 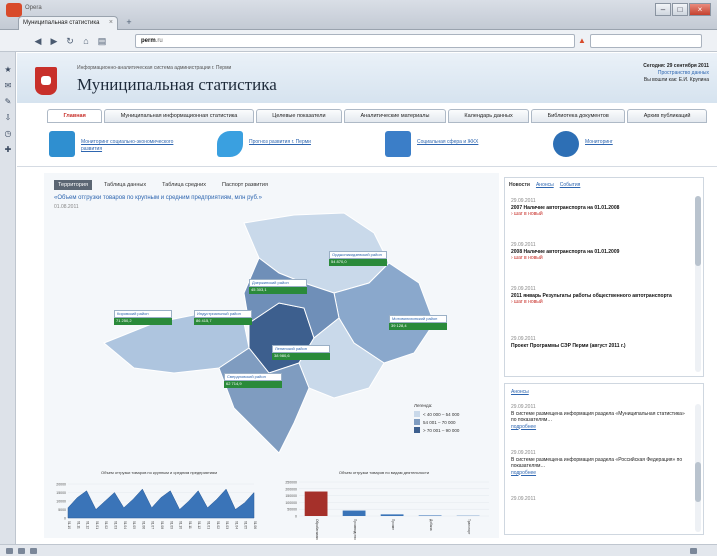 What do you see at coordinates (278, 283) in the screenshot?
I see `region-name: Дзержинский район` at bounding box center [278, 283].